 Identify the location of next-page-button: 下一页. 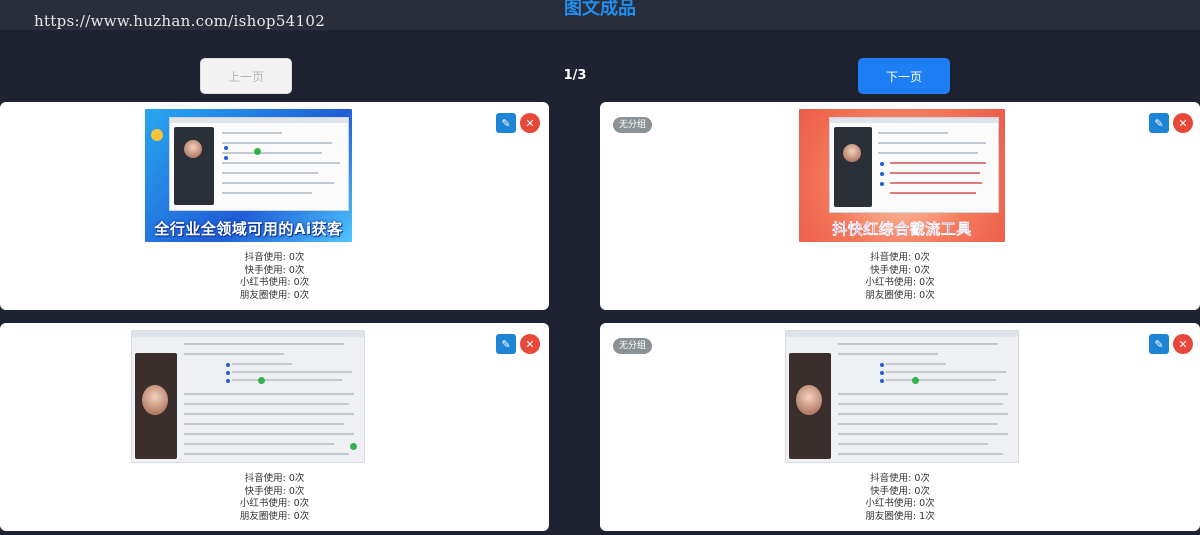
(904, 76).